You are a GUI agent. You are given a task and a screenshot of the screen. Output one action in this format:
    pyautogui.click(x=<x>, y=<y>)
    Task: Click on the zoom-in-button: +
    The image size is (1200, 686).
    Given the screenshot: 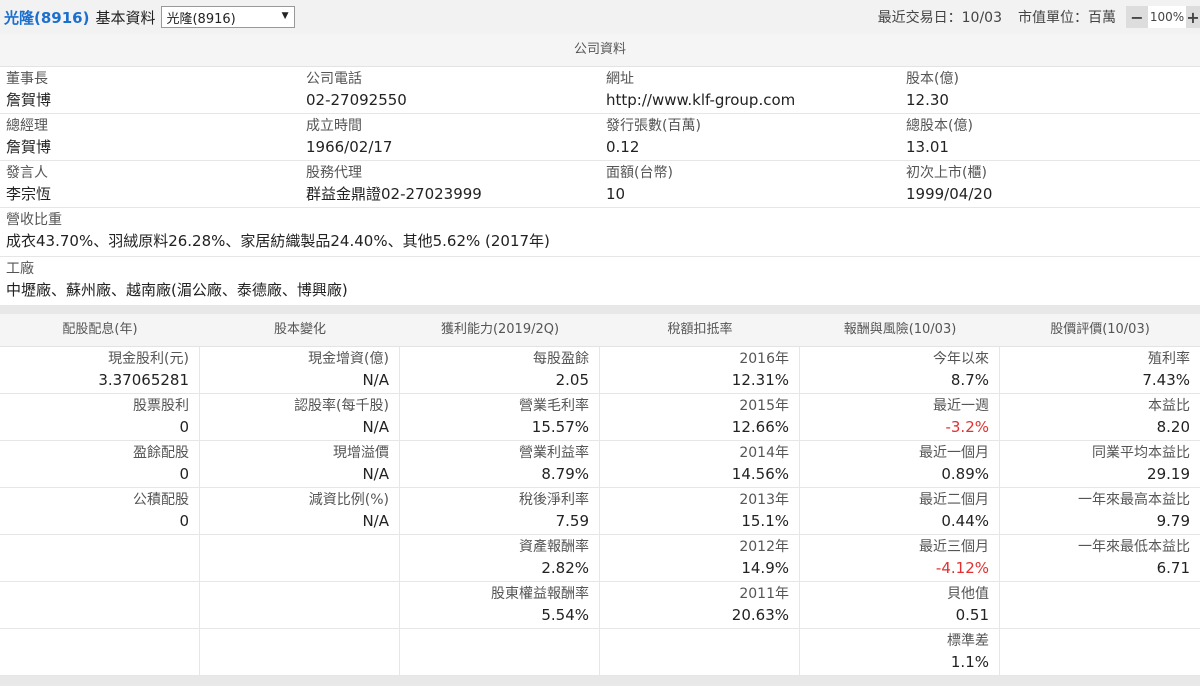 What is the action you would take?
    pyautogui.click(x=1193, y=17)
    